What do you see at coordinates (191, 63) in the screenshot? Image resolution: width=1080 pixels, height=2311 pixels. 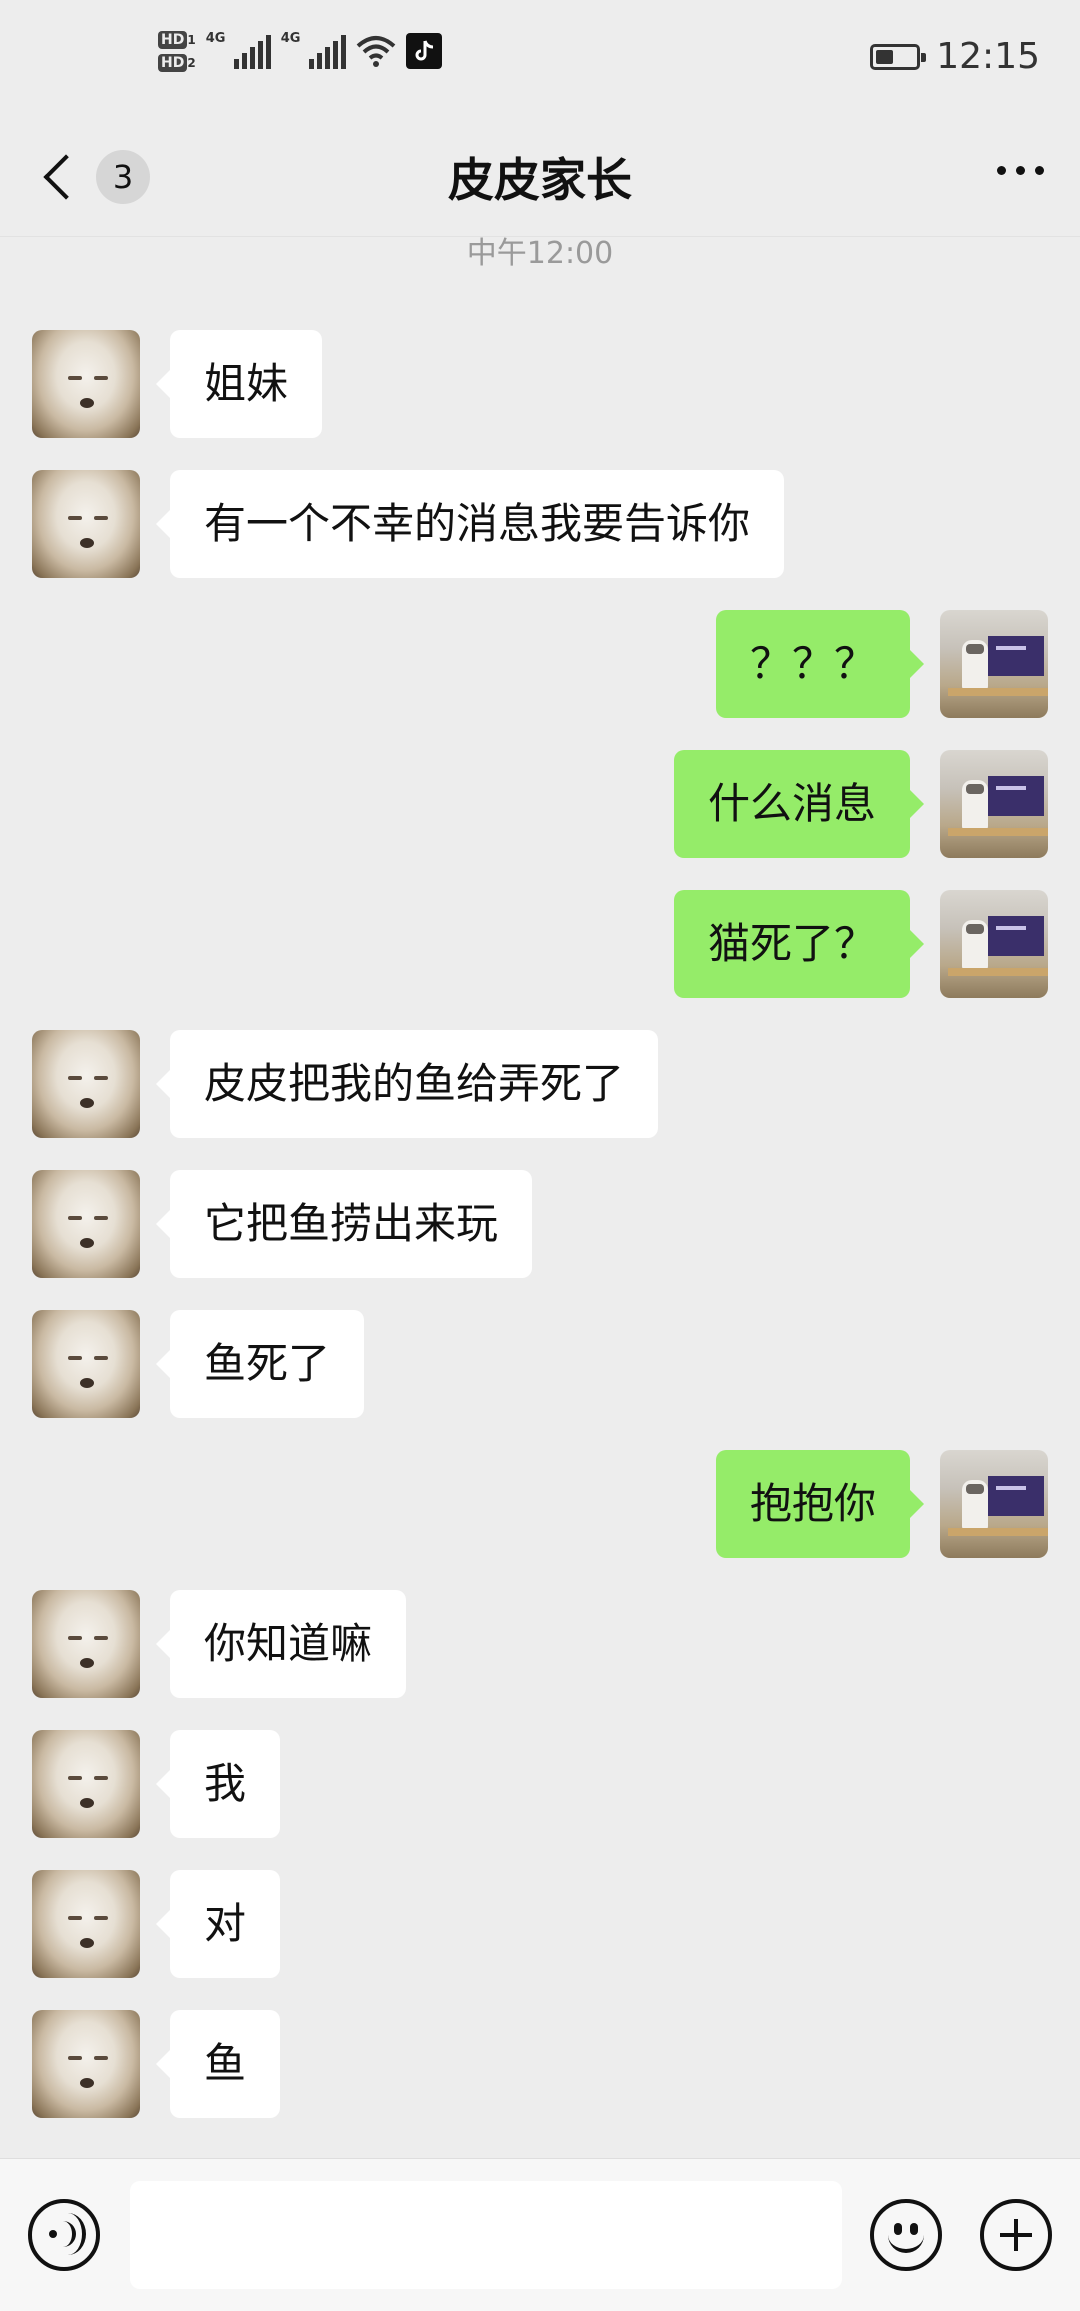 I see `hd2-sub: 2` at bounding box center [191, 63].